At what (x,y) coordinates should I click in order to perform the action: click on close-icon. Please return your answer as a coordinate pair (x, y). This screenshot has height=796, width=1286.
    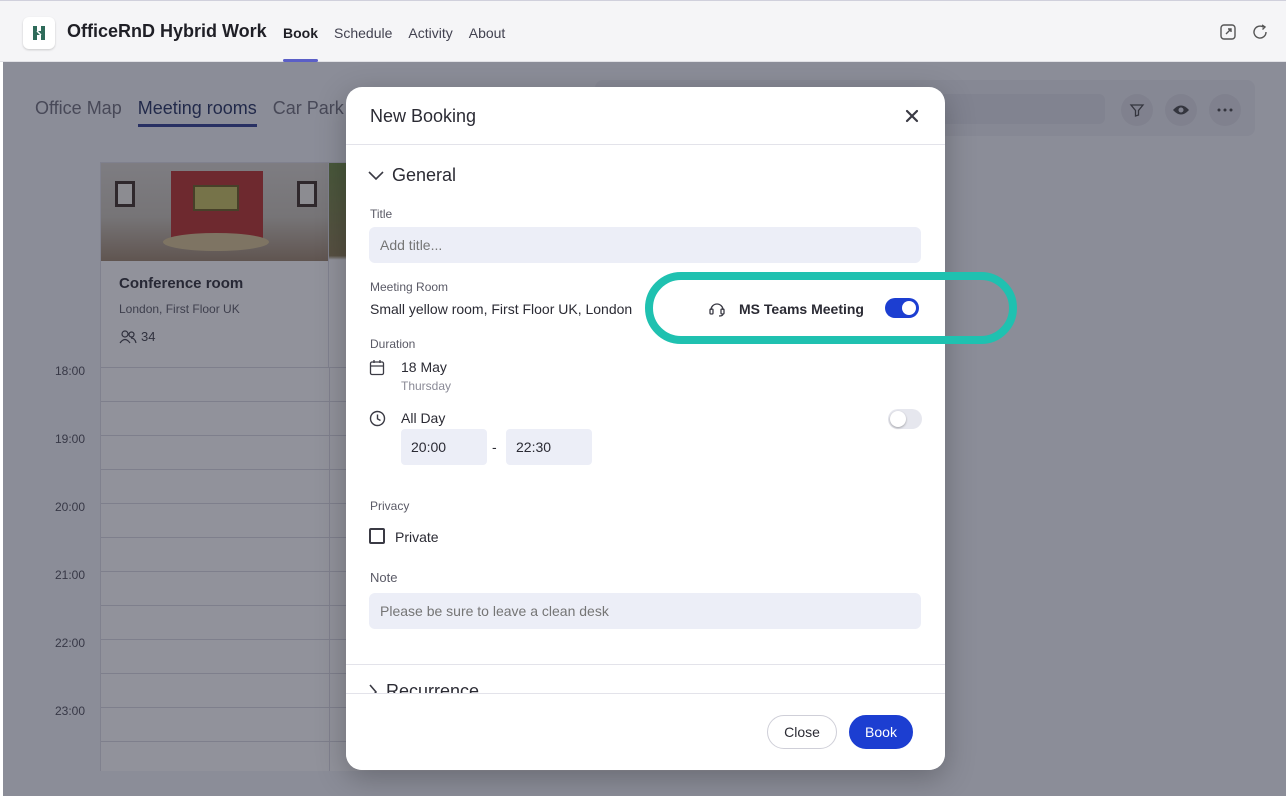
    Looking at the image, I should click on (912, 116).